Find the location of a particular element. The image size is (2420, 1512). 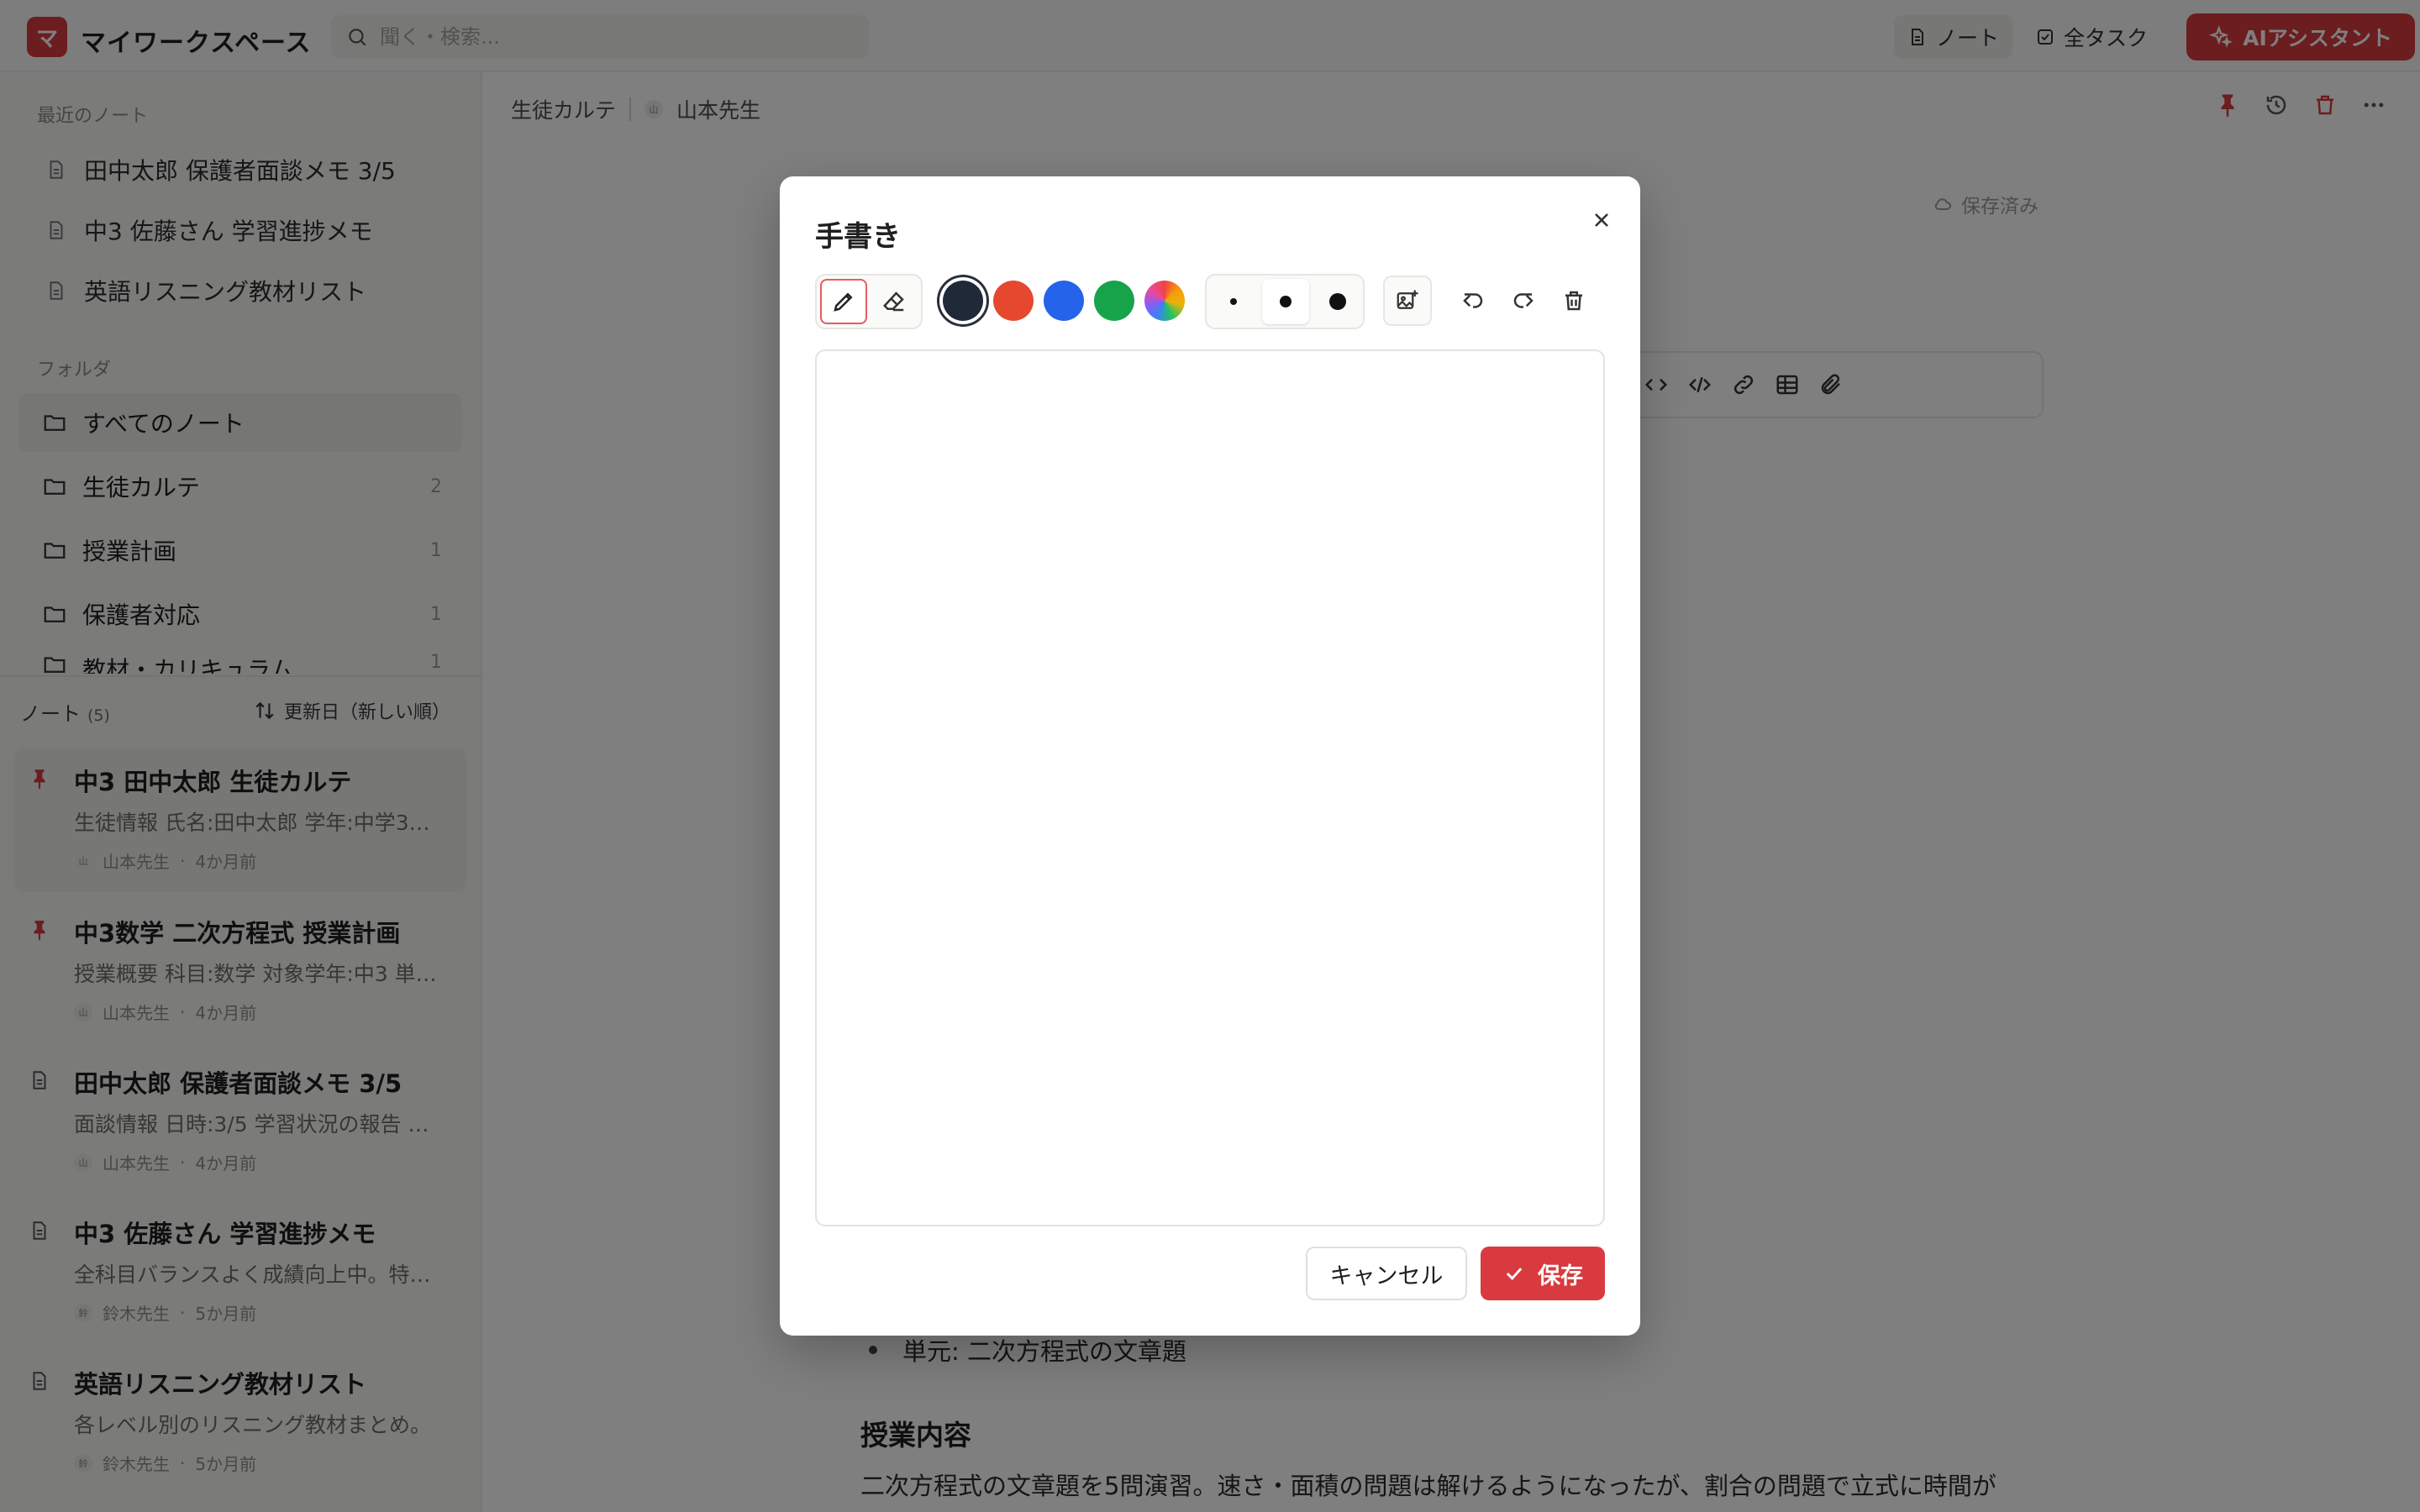

close-button is located at coordinates (1601, 220).